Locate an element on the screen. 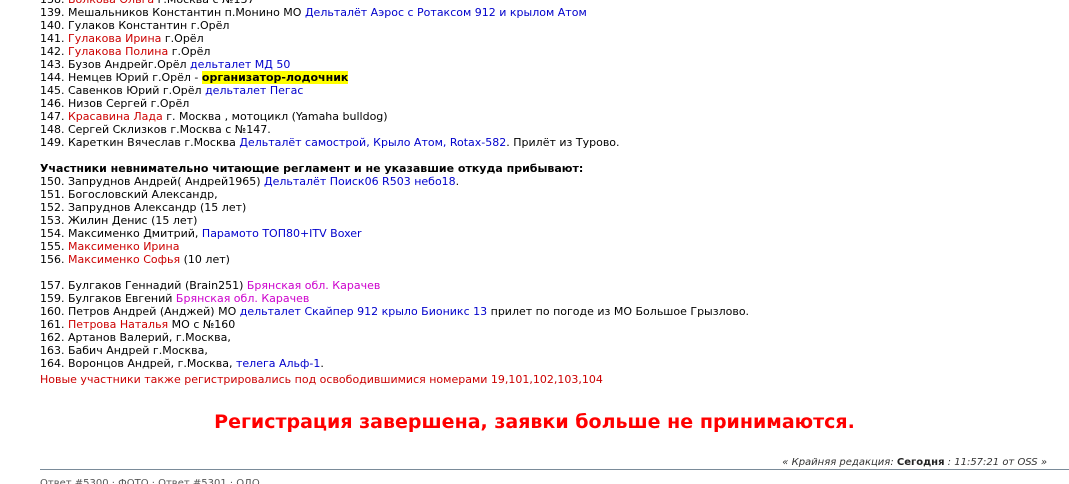 The width and height of the screenshot is (1069, 484). text-highlight: организатор-лодочник is located at coordinates (275, 77).